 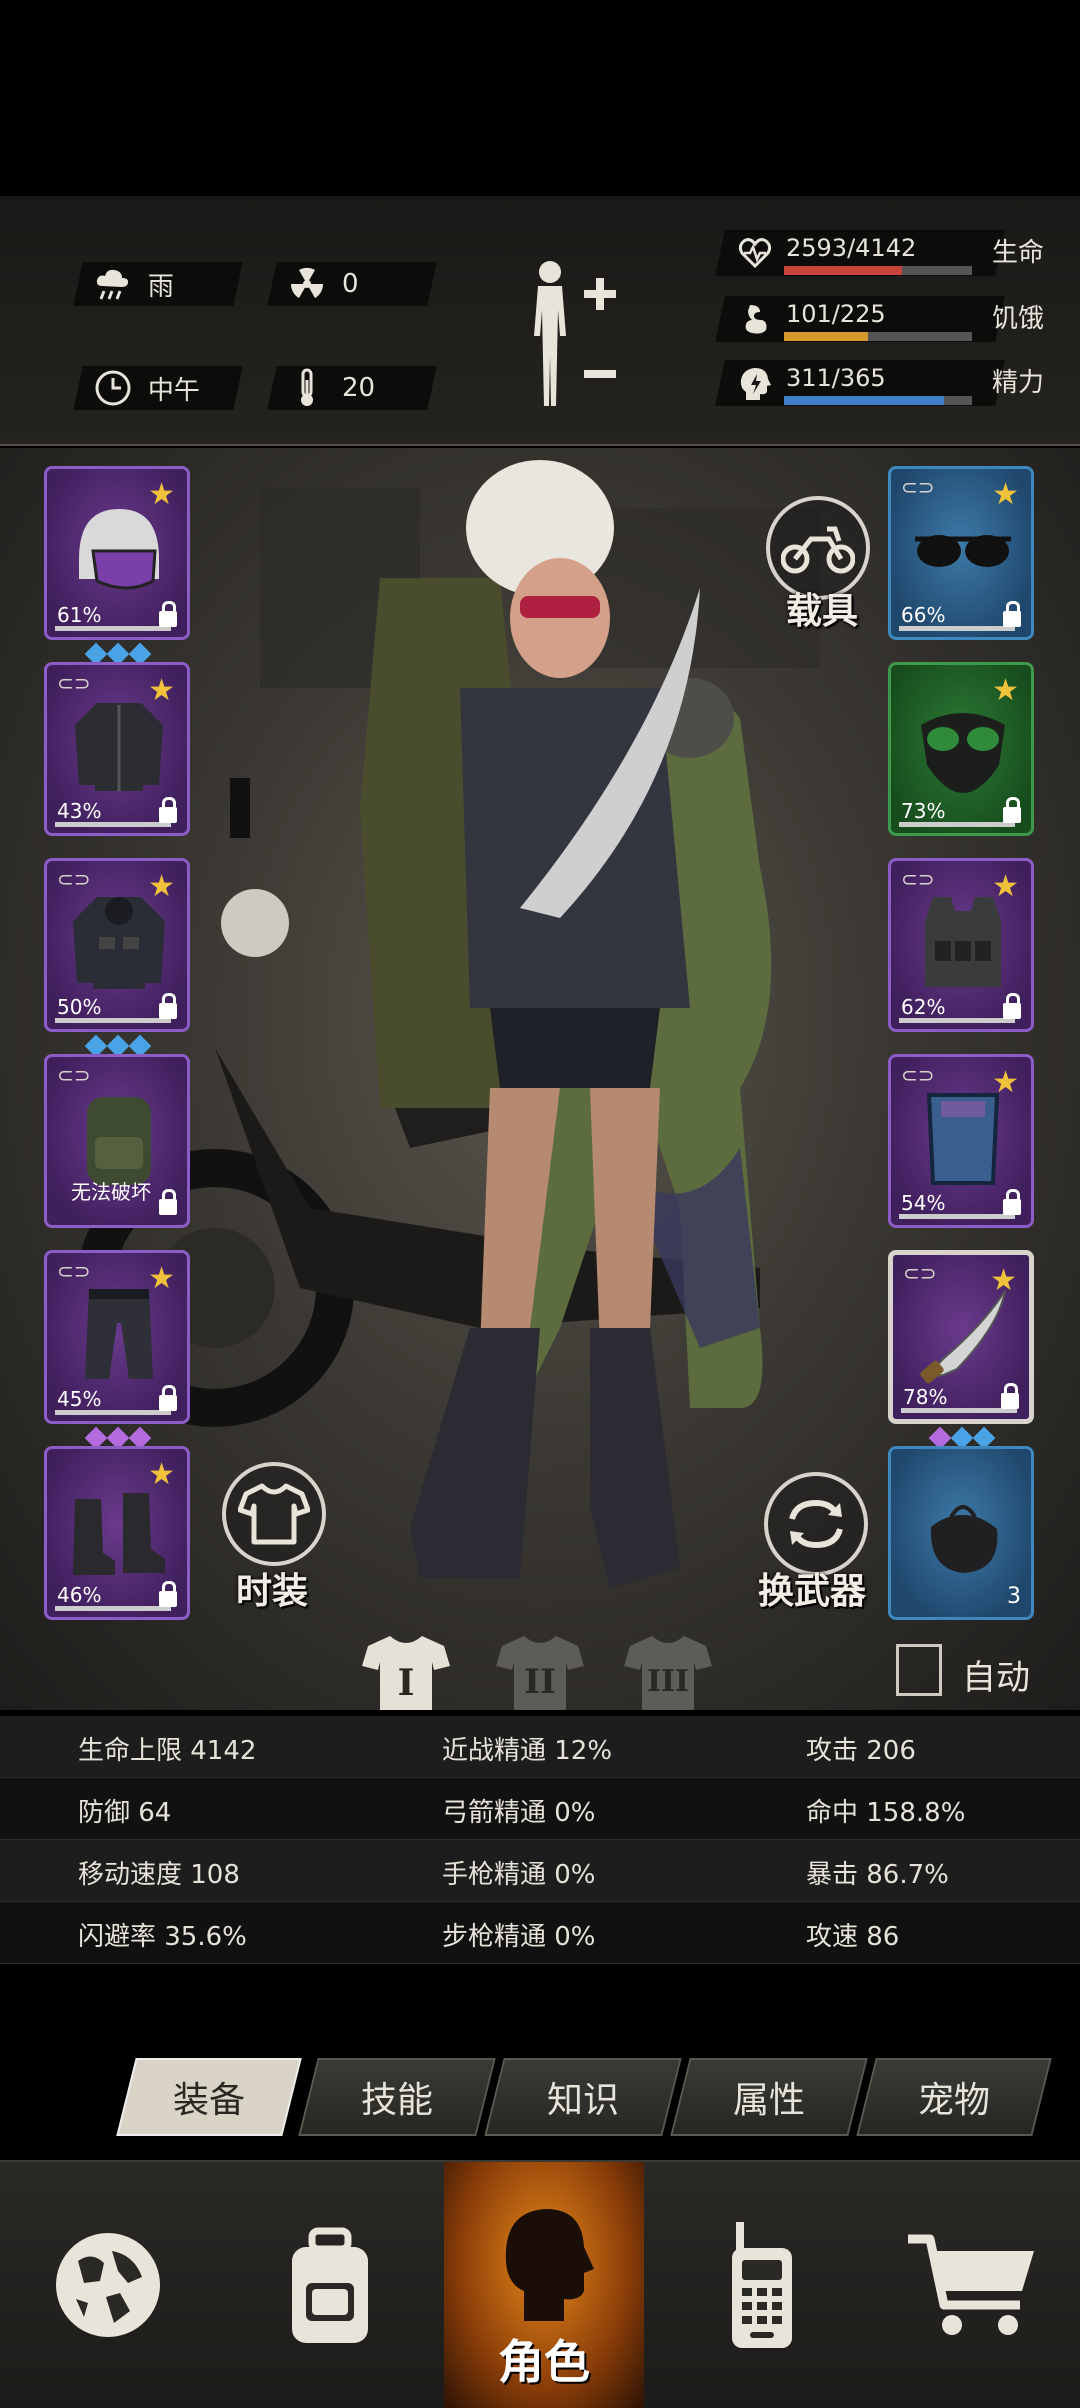 I want to click on tab-equipment: 装备, so click(x=209, y=2097).